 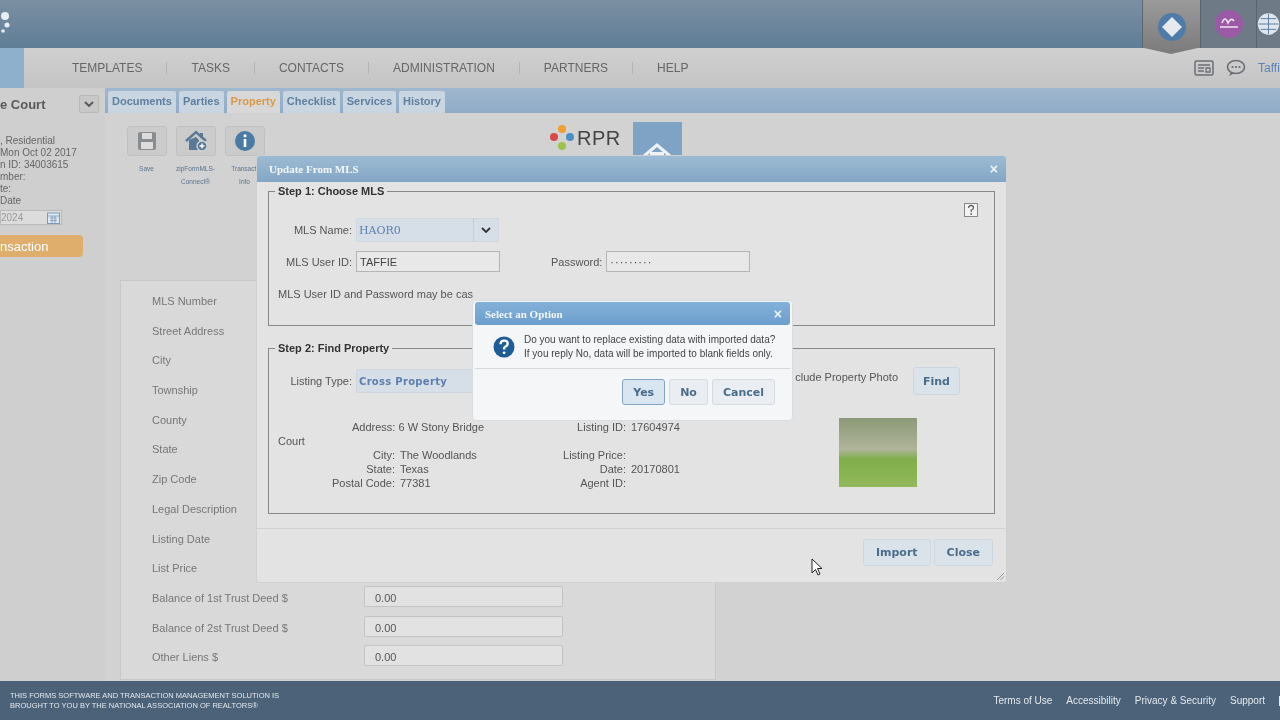 I want to click on dialog-button: No, so click(x=688, y=392).